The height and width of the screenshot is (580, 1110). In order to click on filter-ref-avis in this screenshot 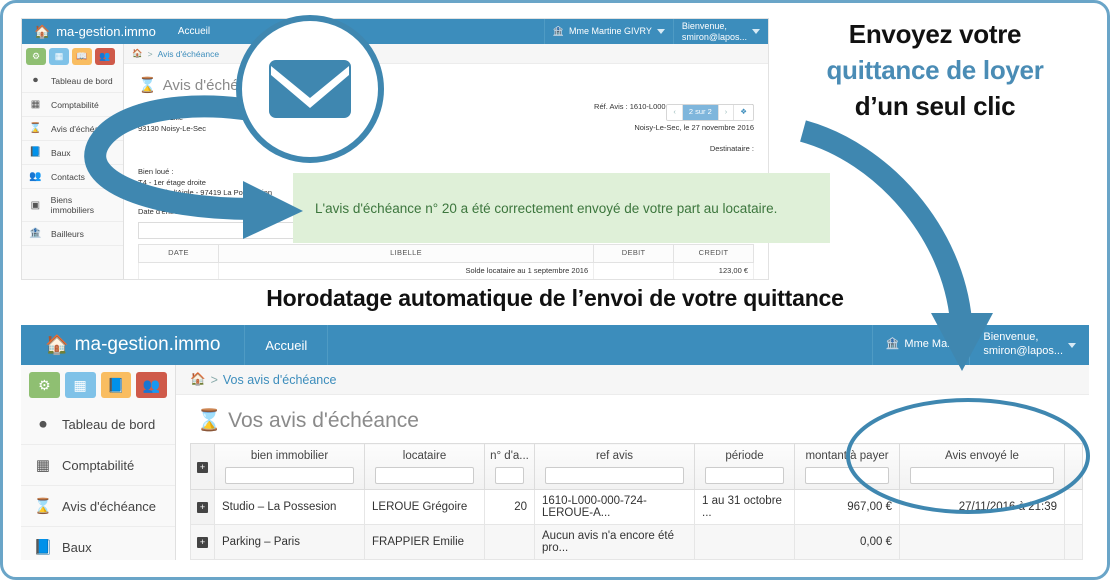, I will do `click(614, 475)`.